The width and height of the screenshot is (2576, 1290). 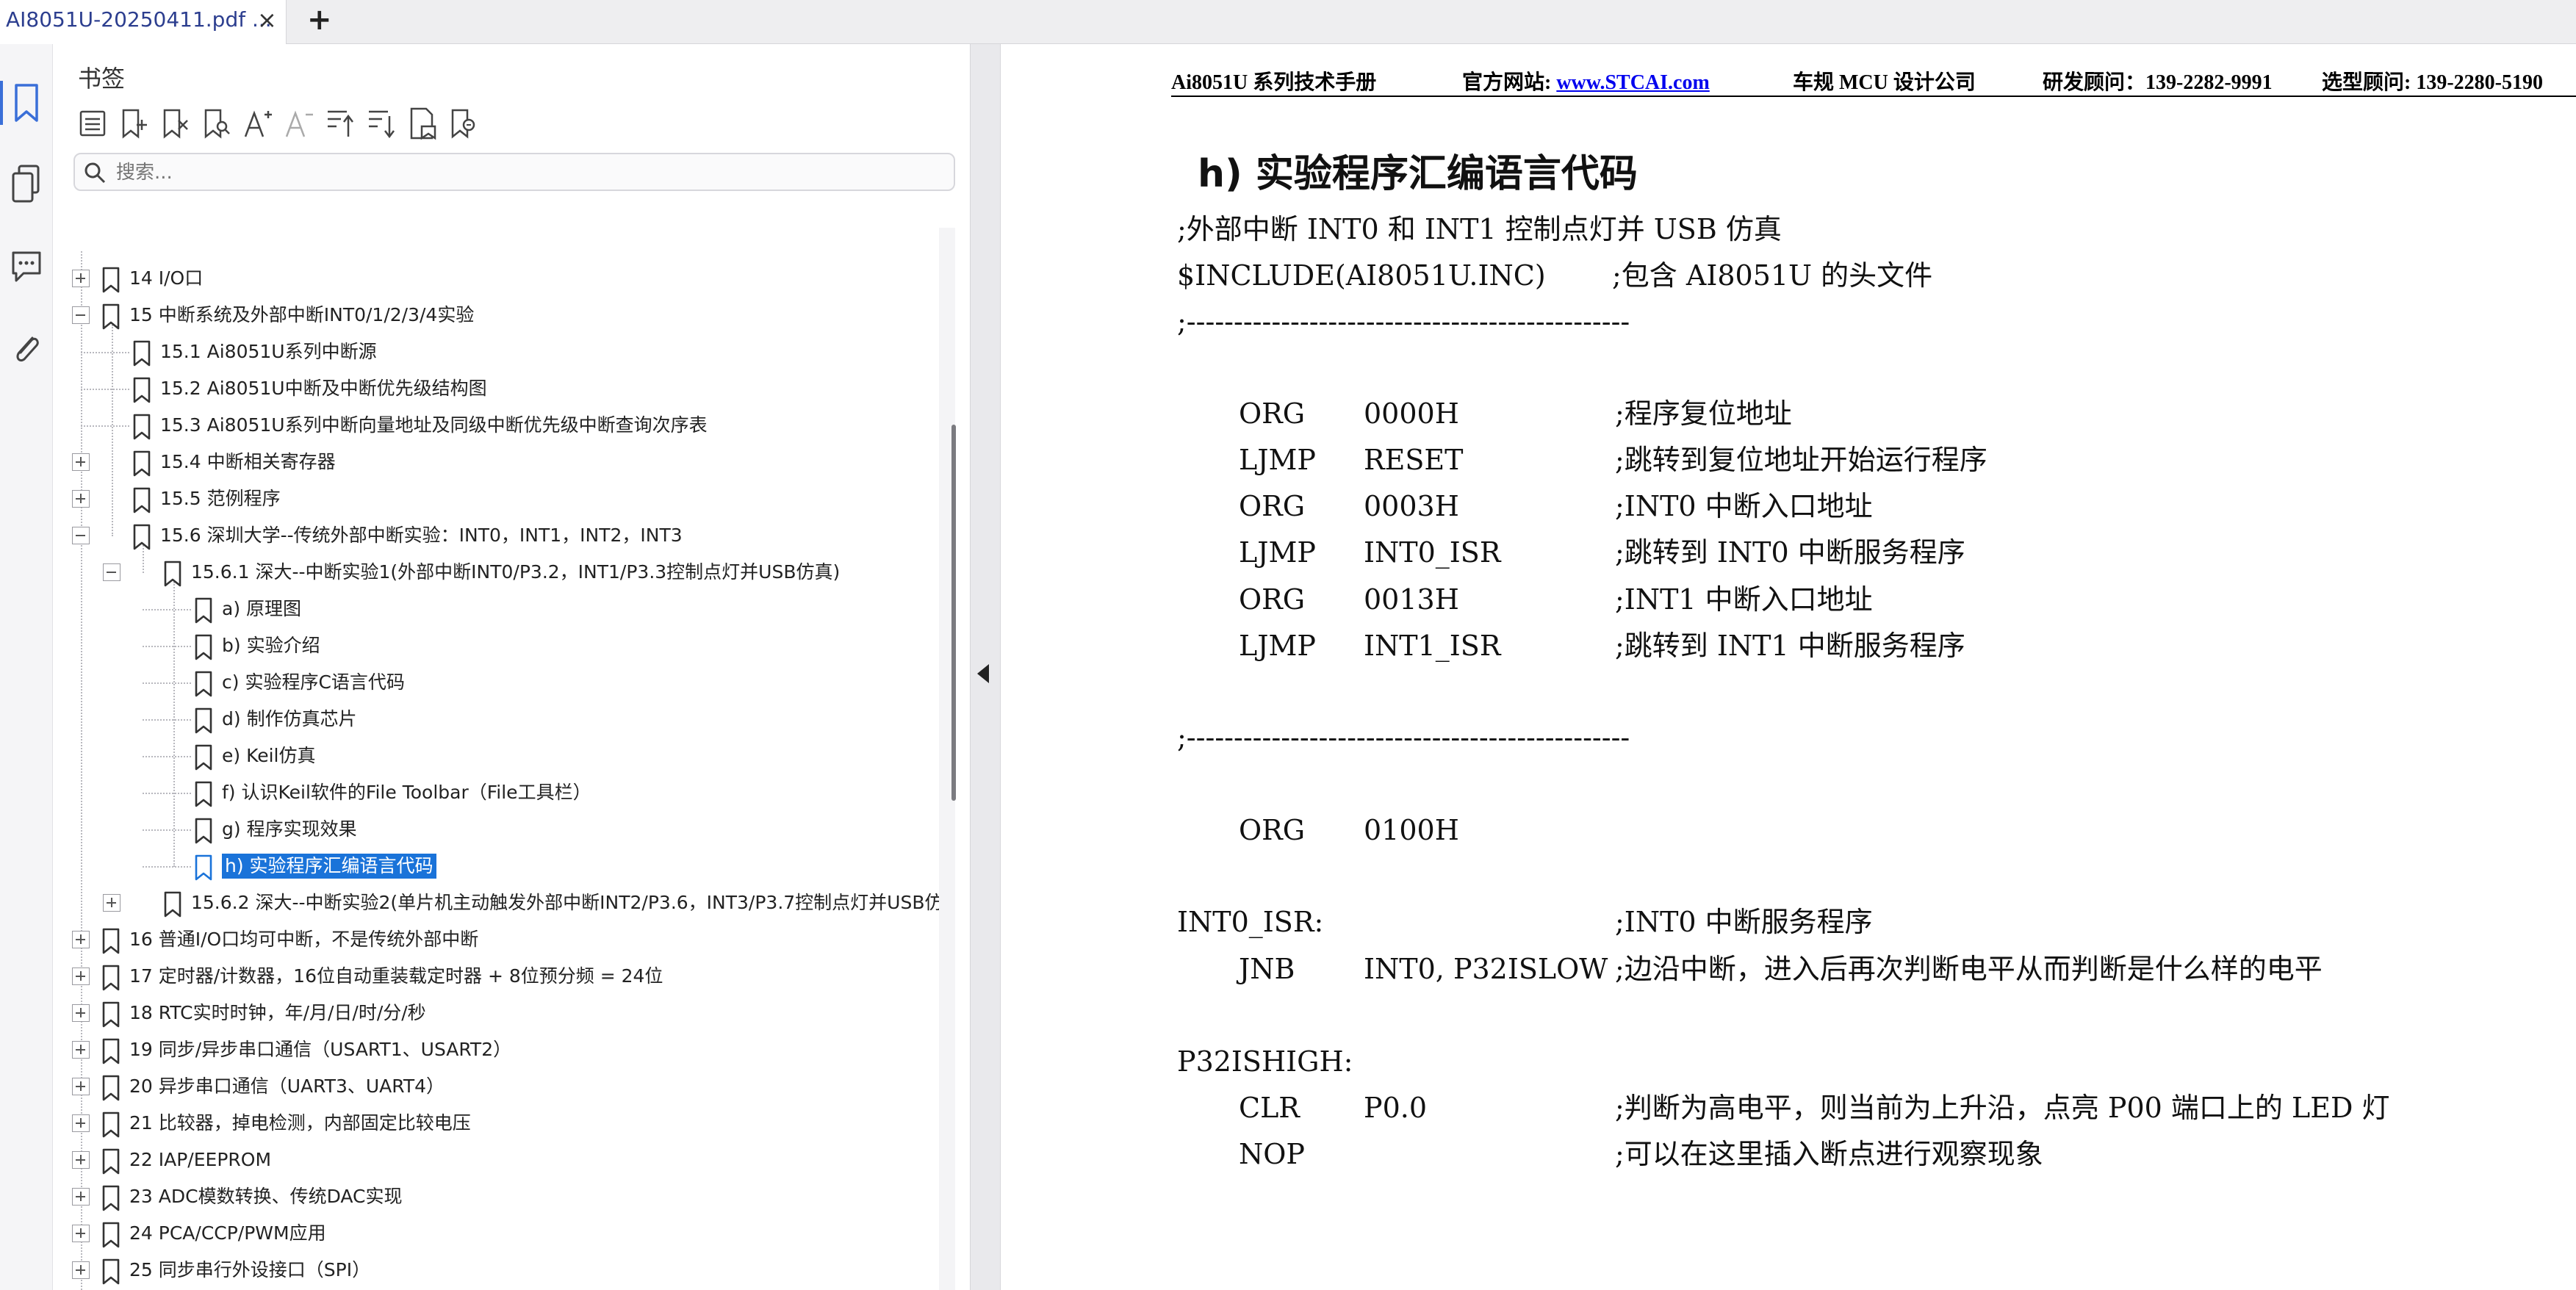 I want to click on bookmark-label: 20 异步串口通信（UART3、UART4）, so click(x=287, y=1086).